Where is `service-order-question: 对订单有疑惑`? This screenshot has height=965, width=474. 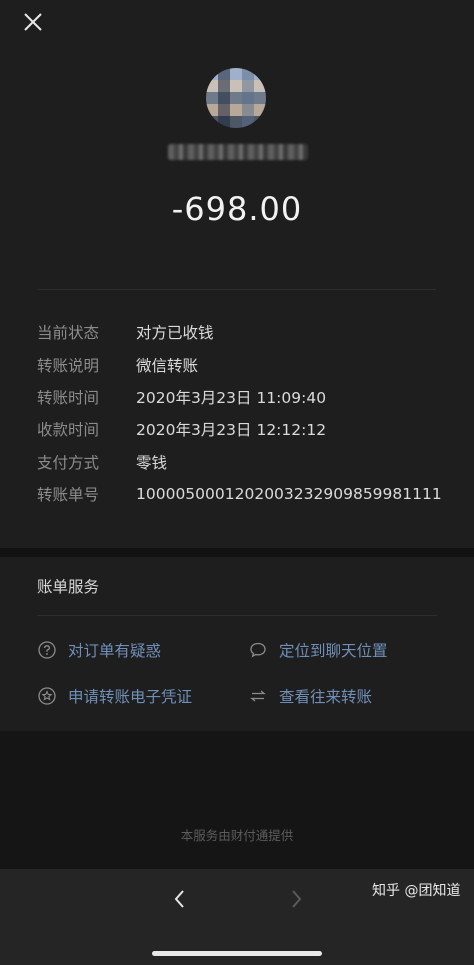 service-order-question: 对订单有疑惑 is located at coordinates (99, 650).